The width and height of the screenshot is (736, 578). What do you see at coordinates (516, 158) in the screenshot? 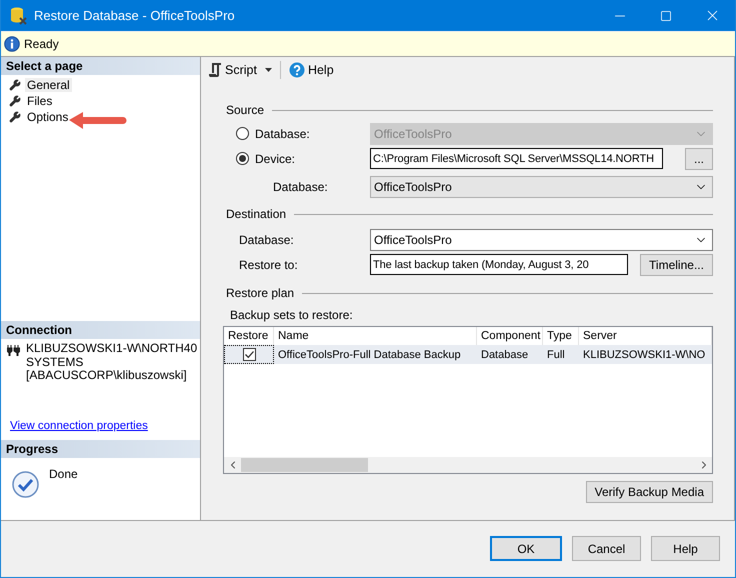
I see `device-path-field: C:\Program Files\Microsoft SQL Server\MSSQL14.NORTH` at bounding box center [516, 158].